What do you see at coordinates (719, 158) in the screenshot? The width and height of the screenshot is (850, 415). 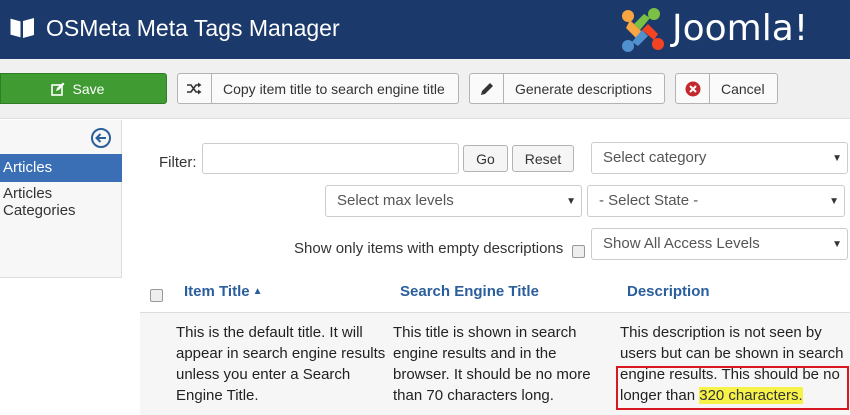 I see `category-select: Select category ▼` at bounding box center [719, 158].